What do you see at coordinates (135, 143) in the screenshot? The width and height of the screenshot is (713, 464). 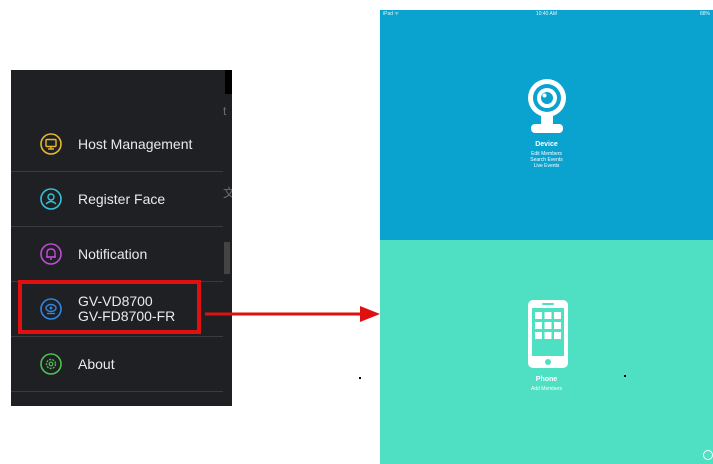 I see `menu-item-label: Host Management` at bounding box center [135, 143].